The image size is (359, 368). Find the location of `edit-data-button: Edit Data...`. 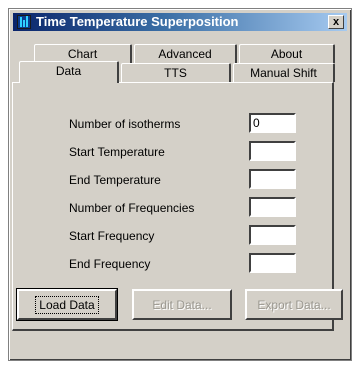

edit-data-button: Edit Data... is located at coordinates (182, 304).